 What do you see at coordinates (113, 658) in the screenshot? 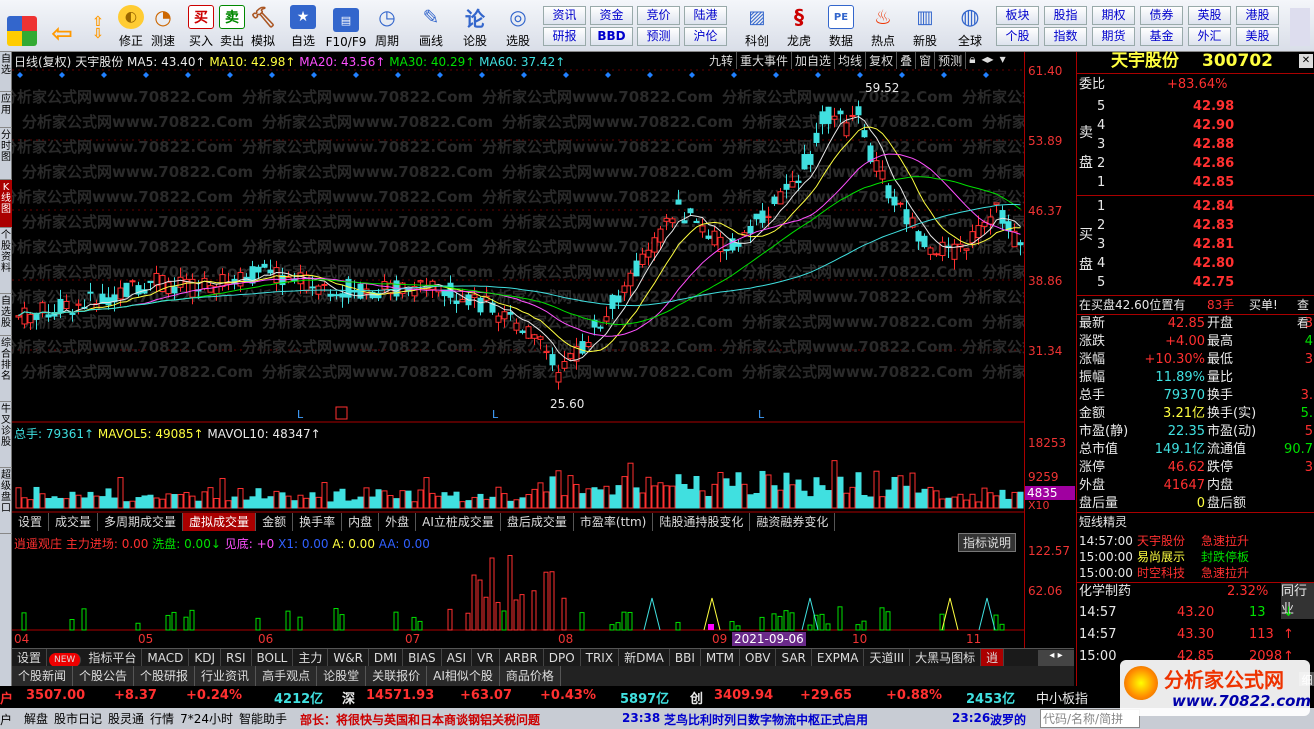
I see `indicator-bottom-tab: 指标平台` at bounding box center [113, 658].